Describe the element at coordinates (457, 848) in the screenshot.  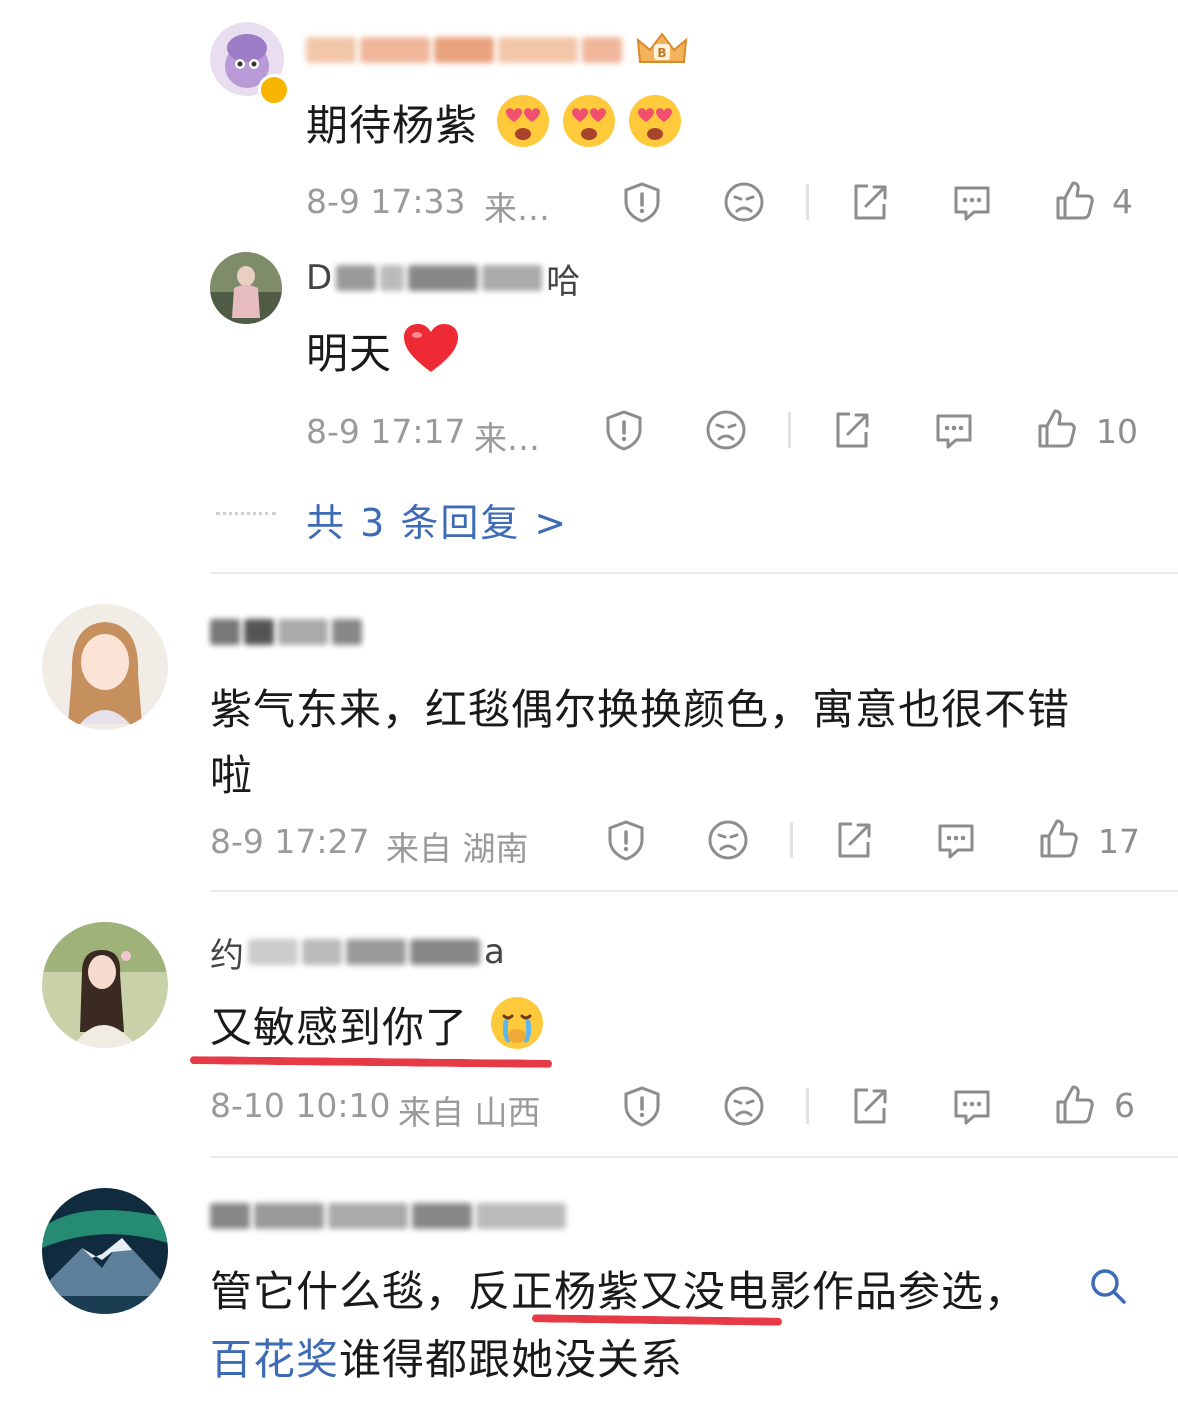
I see `comment-source: 来自 湖南` at that location.